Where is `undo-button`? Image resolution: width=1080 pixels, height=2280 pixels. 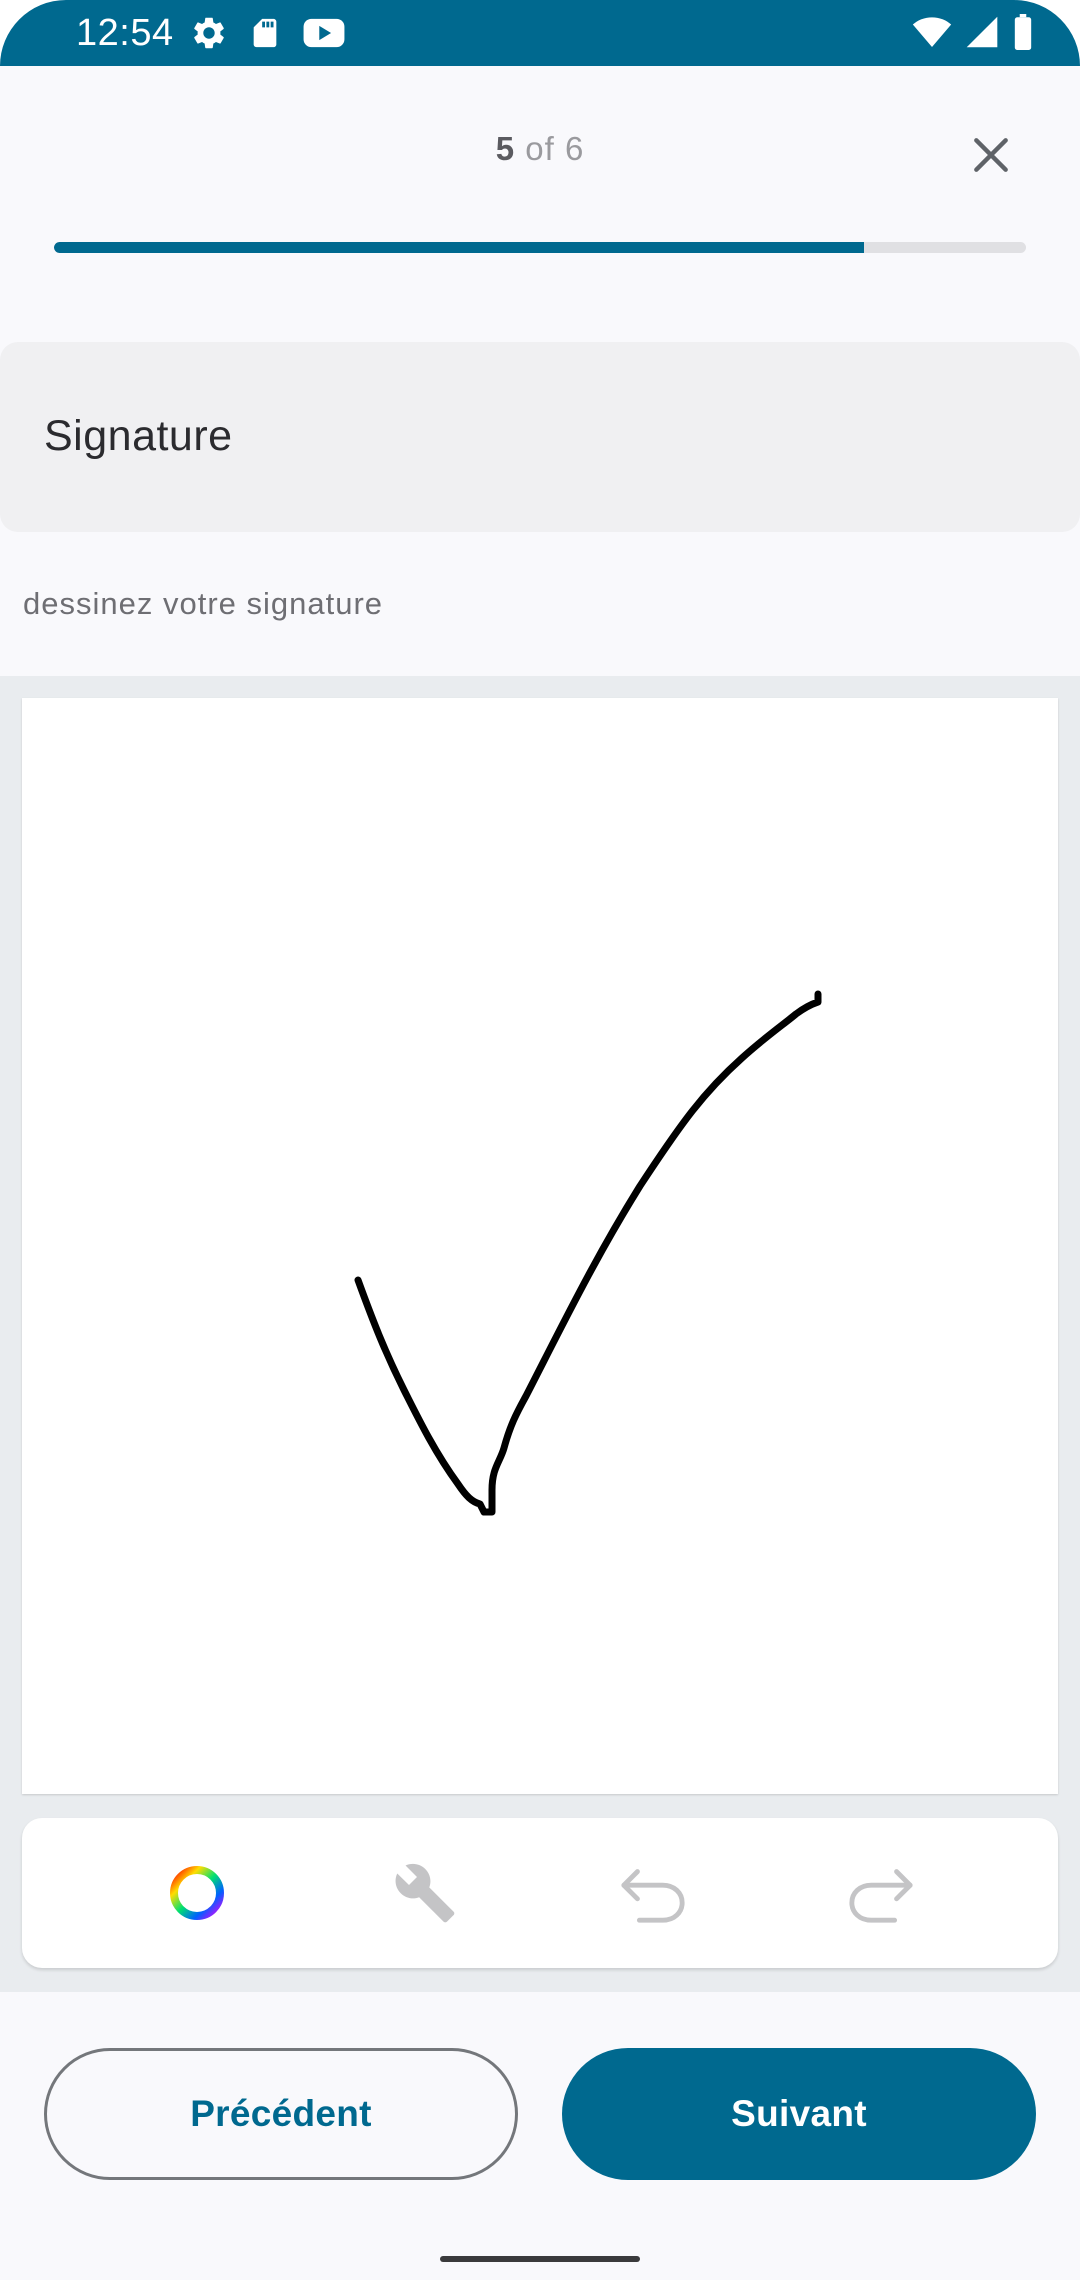 undo-button is located at coordinates (653, 1893).